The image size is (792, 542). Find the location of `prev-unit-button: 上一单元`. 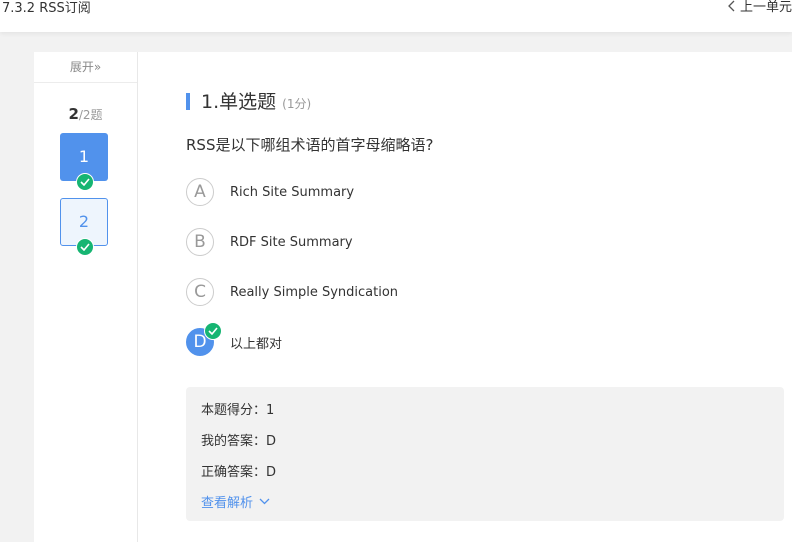

prev-unit-button: 上一单元 is located at coordinates (760, 8).